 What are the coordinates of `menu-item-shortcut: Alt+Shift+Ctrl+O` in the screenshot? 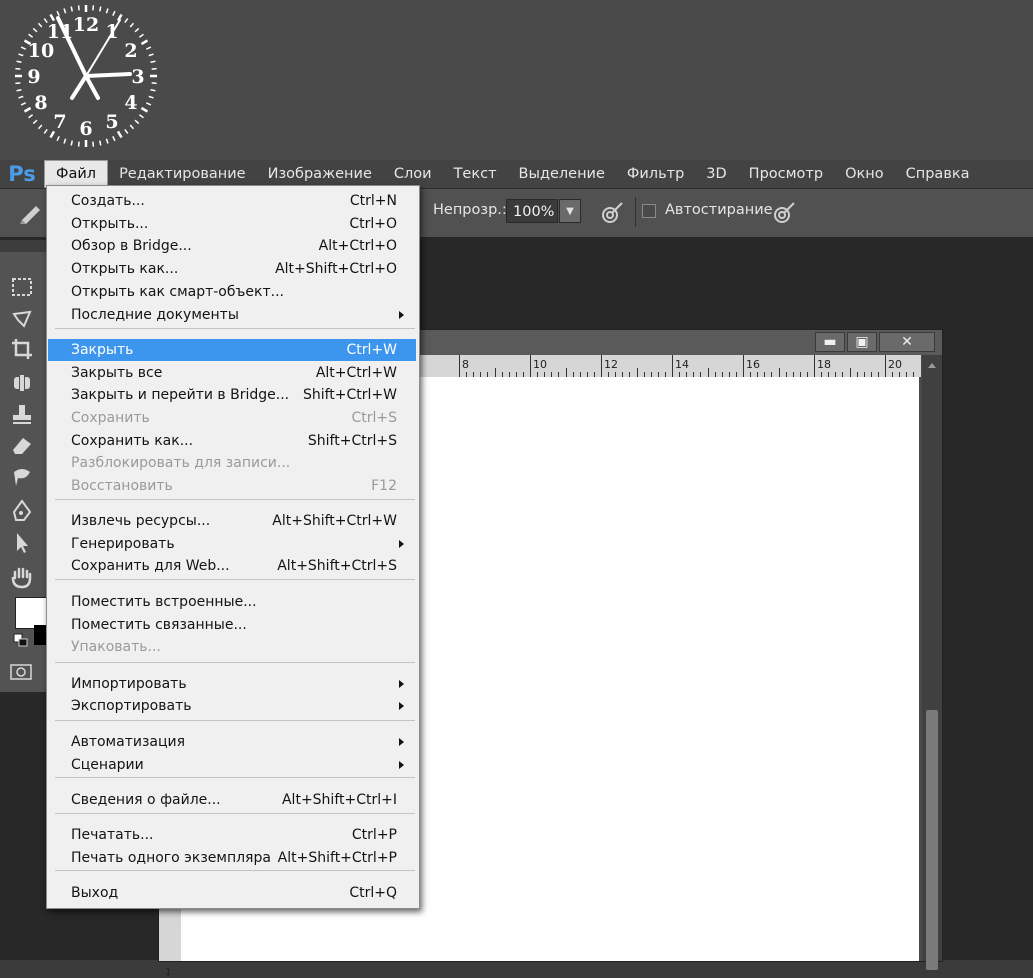 It's located at (336, 269).